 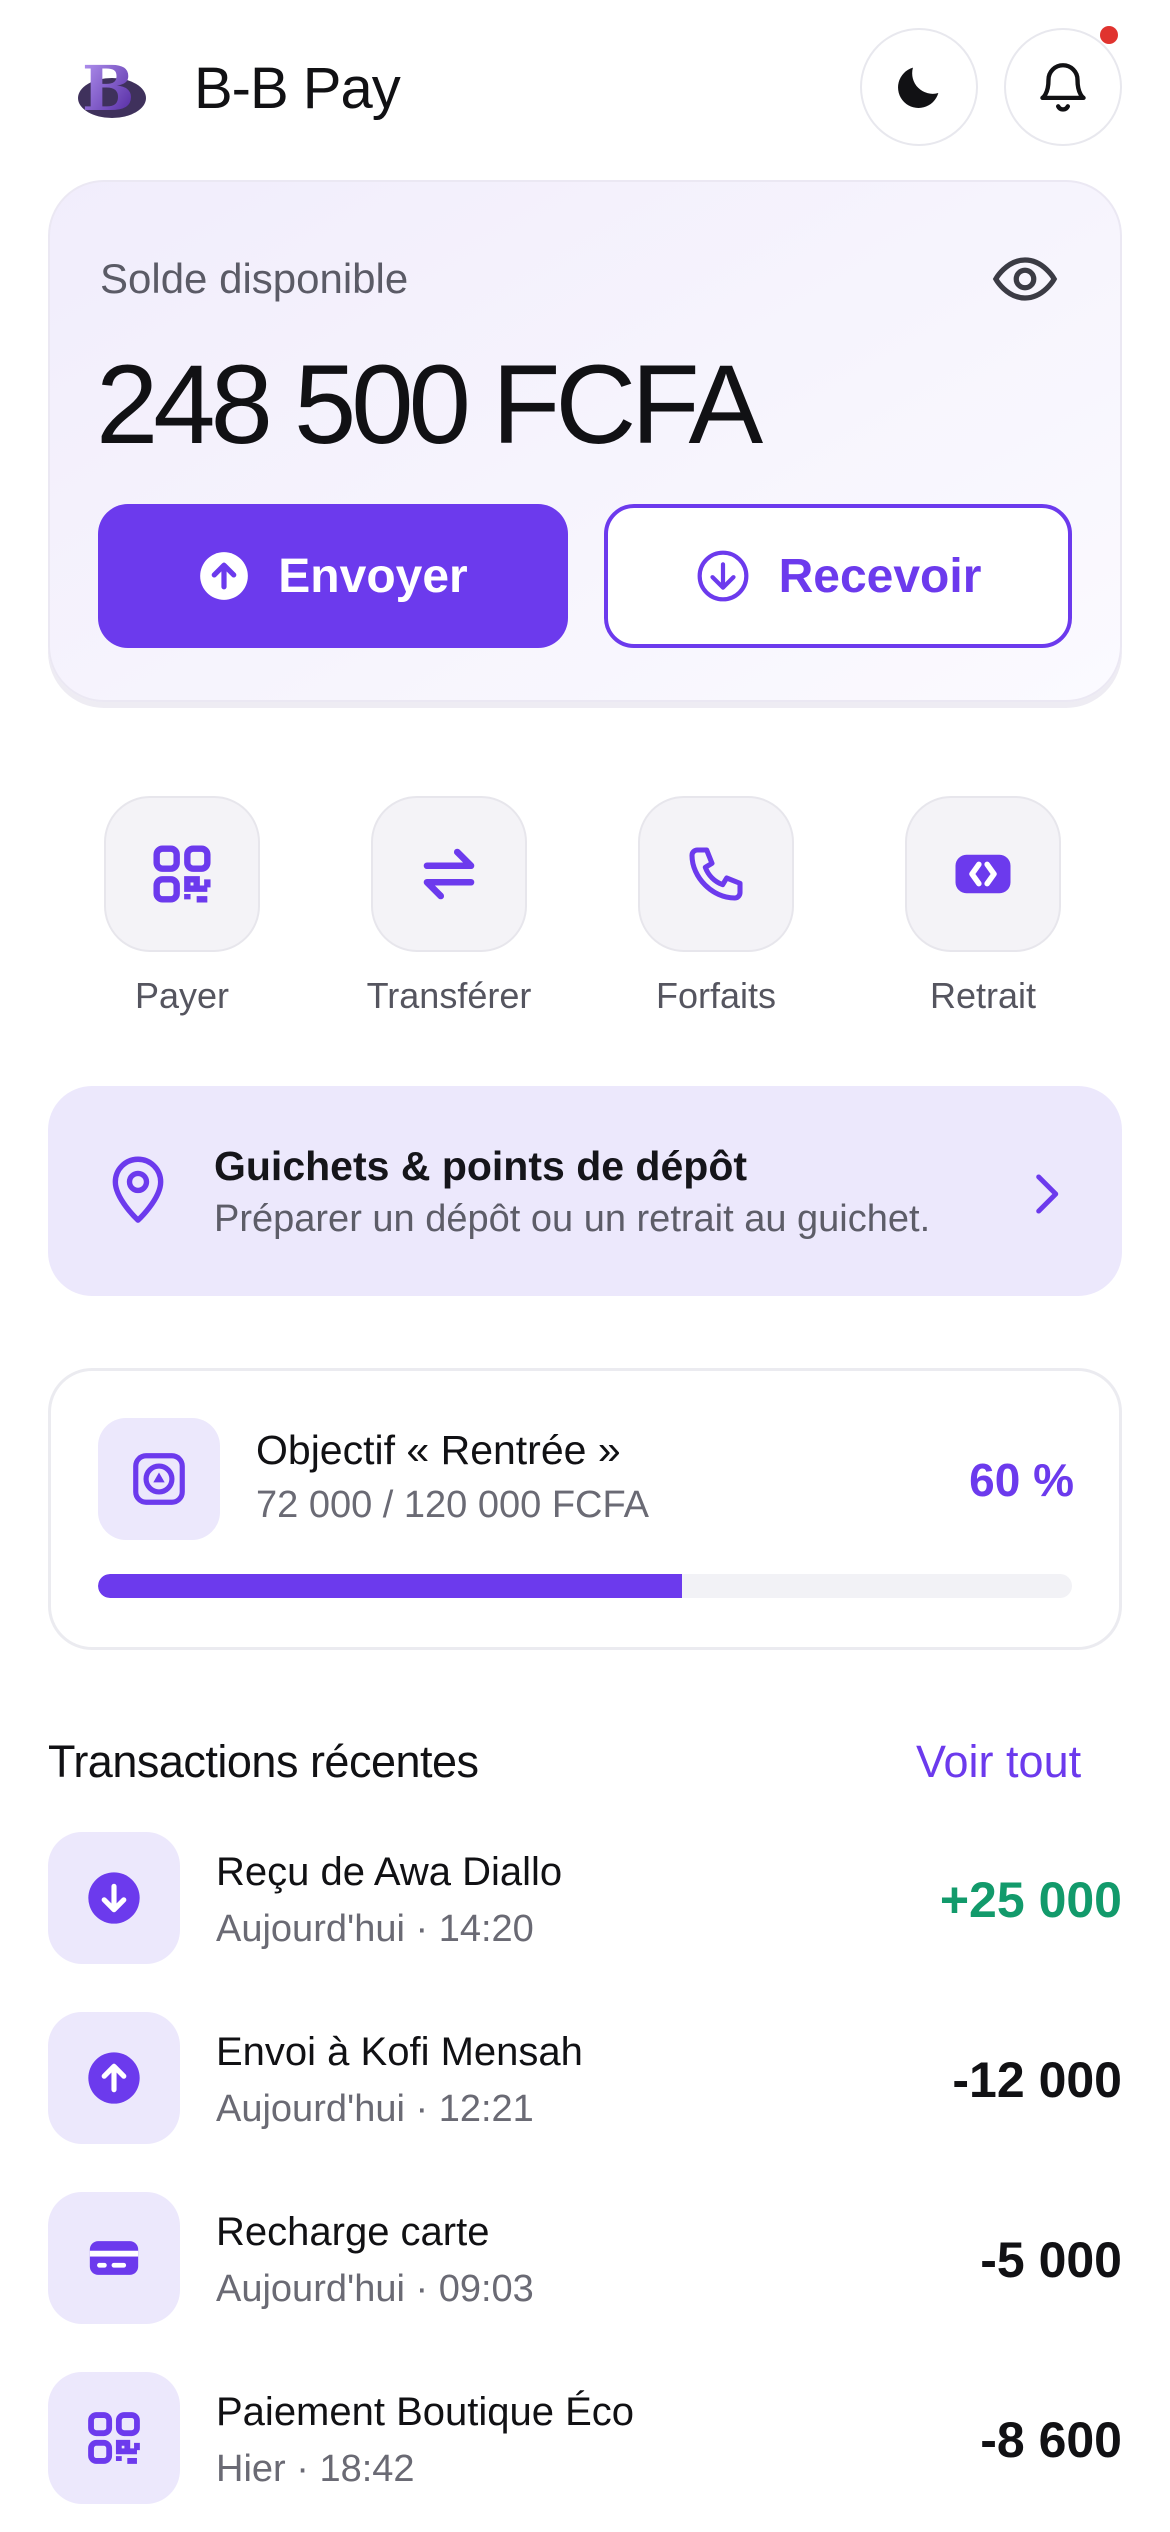 I want to click on transaction-amount: -8 600, so click(x=1051, y=2440).